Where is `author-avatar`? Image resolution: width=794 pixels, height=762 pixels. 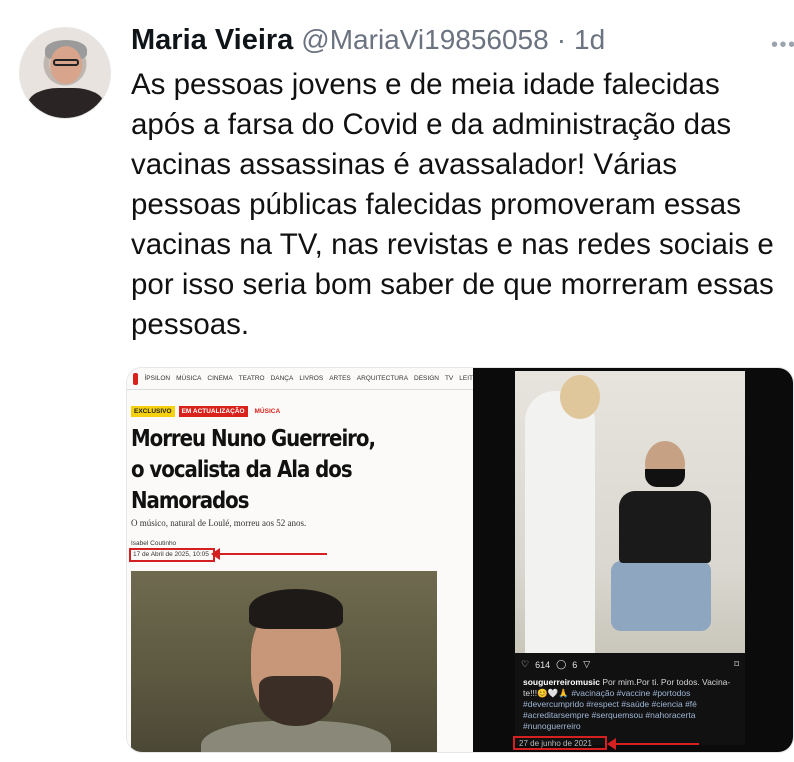 author-avatar is located at coordinates (65, 73).